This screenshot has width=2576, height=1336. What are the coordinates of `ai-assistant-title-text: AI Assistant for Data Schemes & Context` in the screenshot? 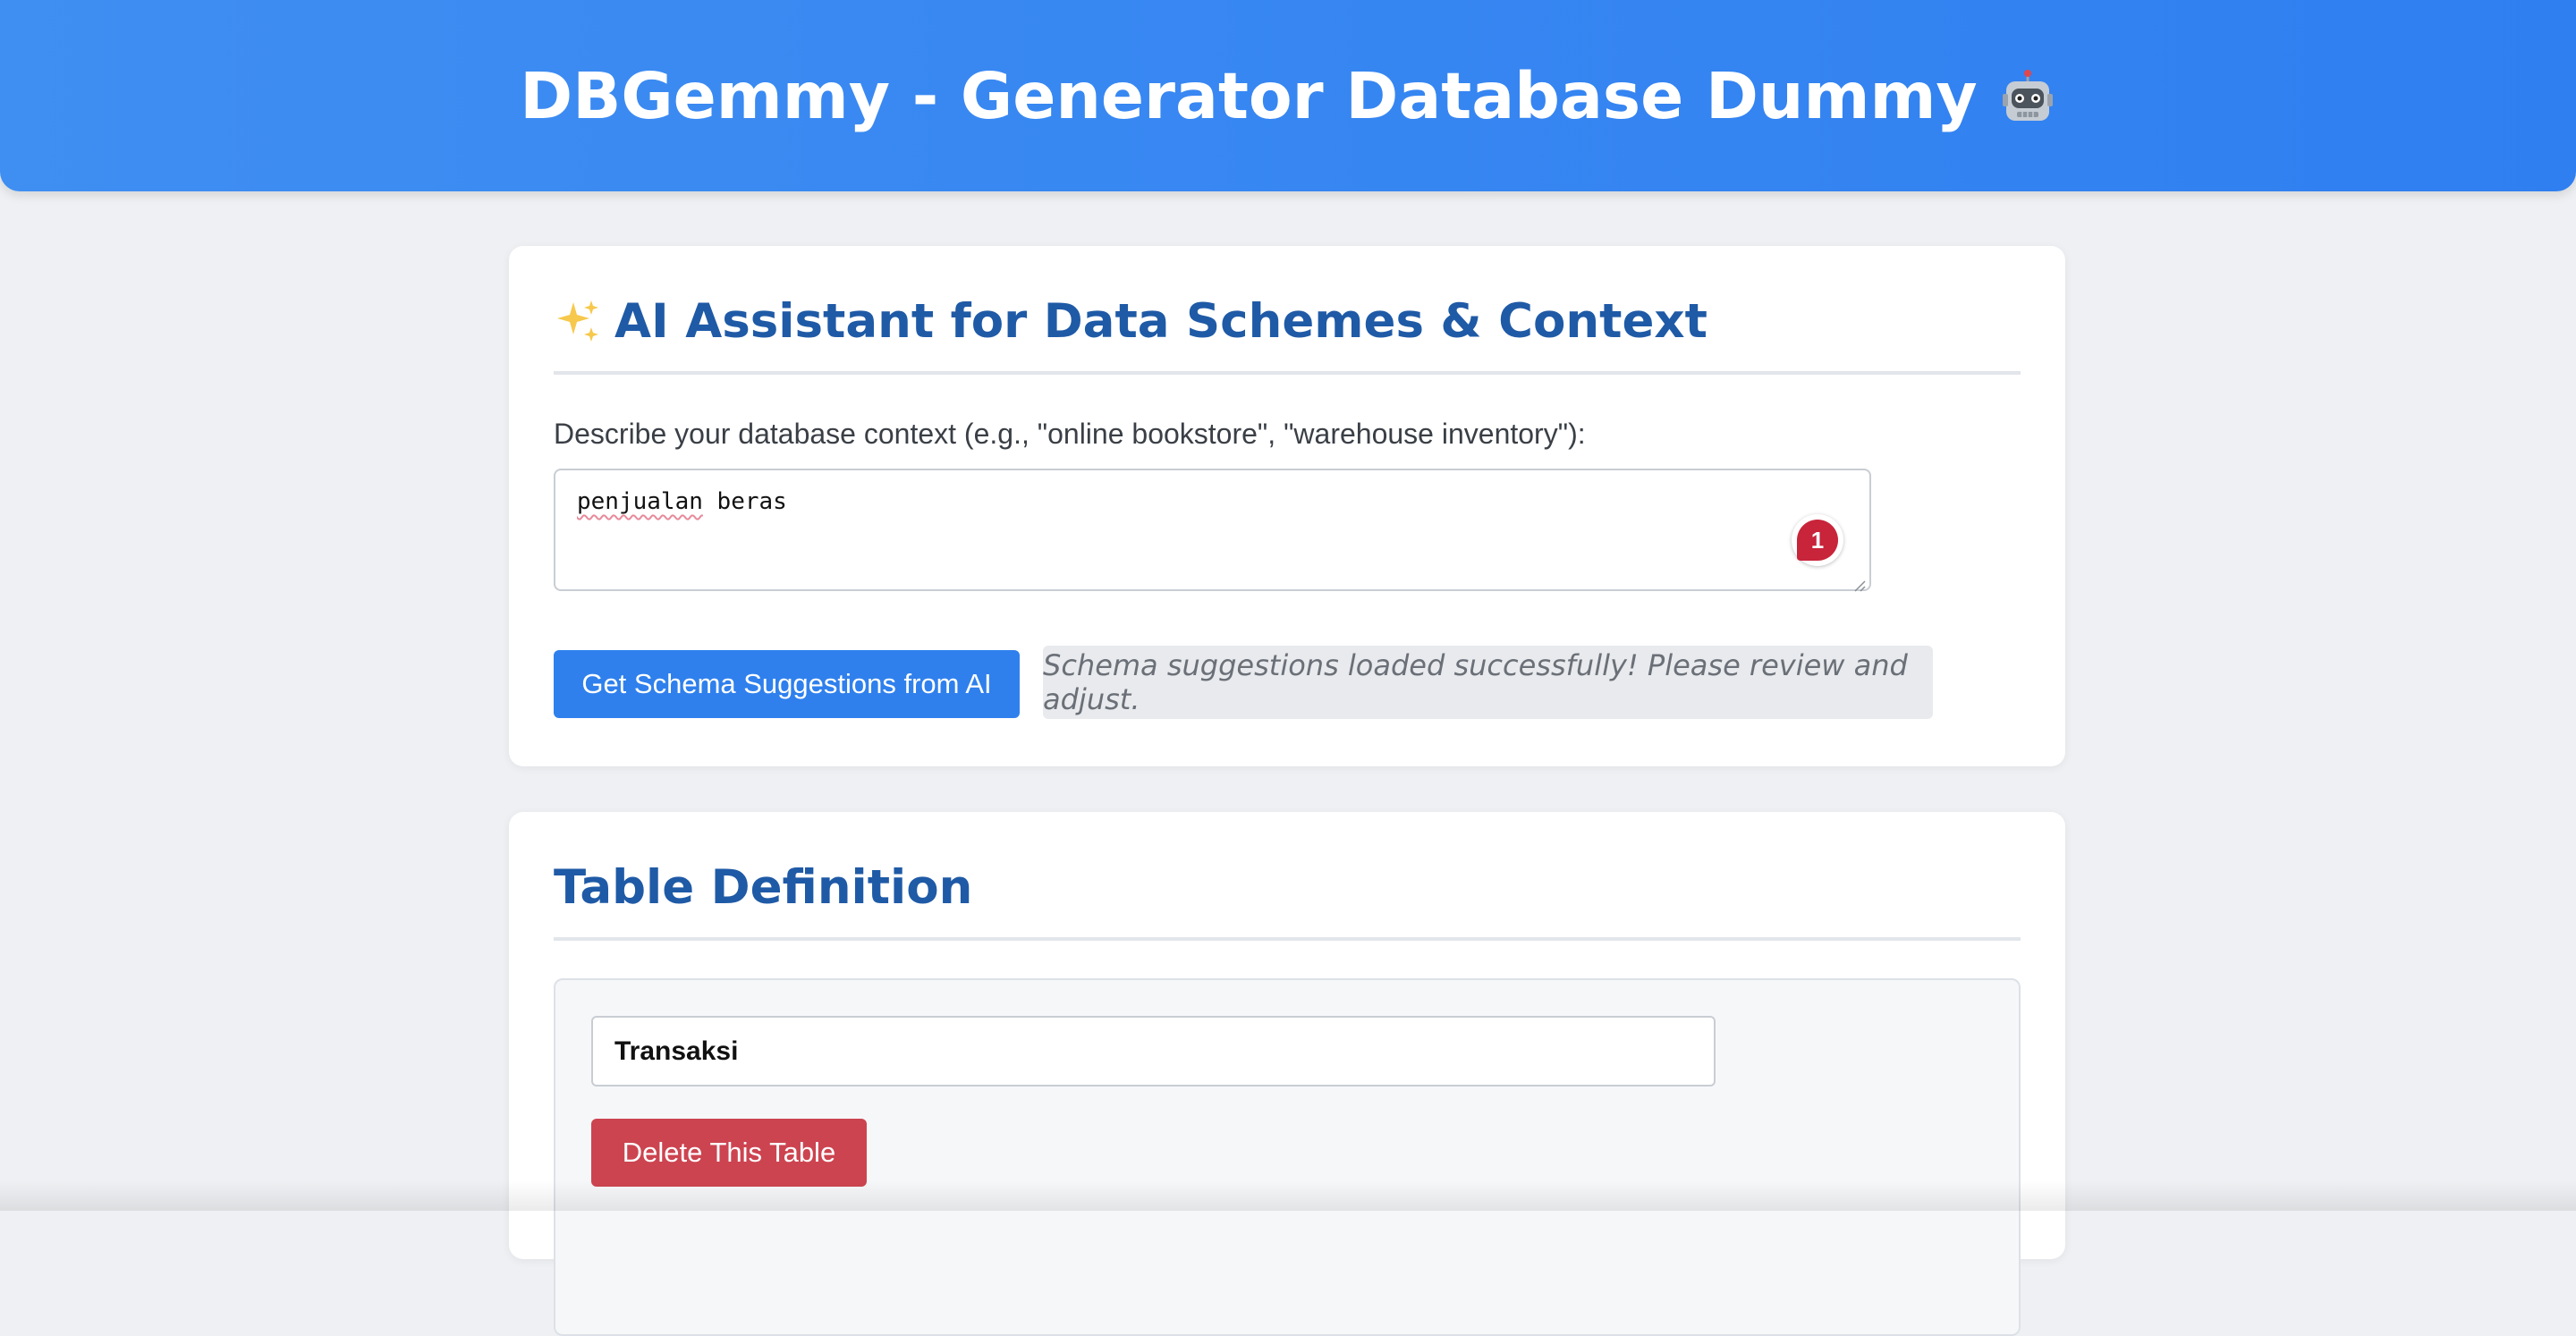 It's located at (1160, 321).